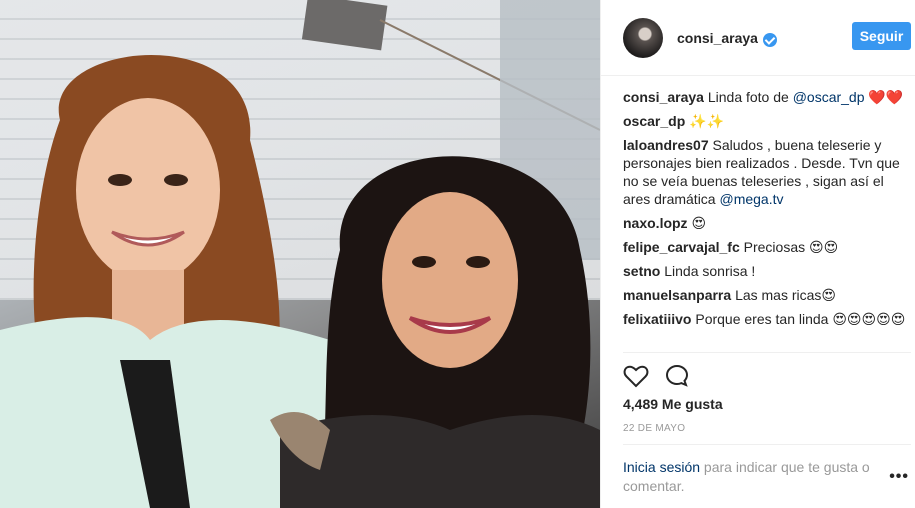 The image size is (915, 508). I want to click on follow-button: Seguir, so click(881, 36).